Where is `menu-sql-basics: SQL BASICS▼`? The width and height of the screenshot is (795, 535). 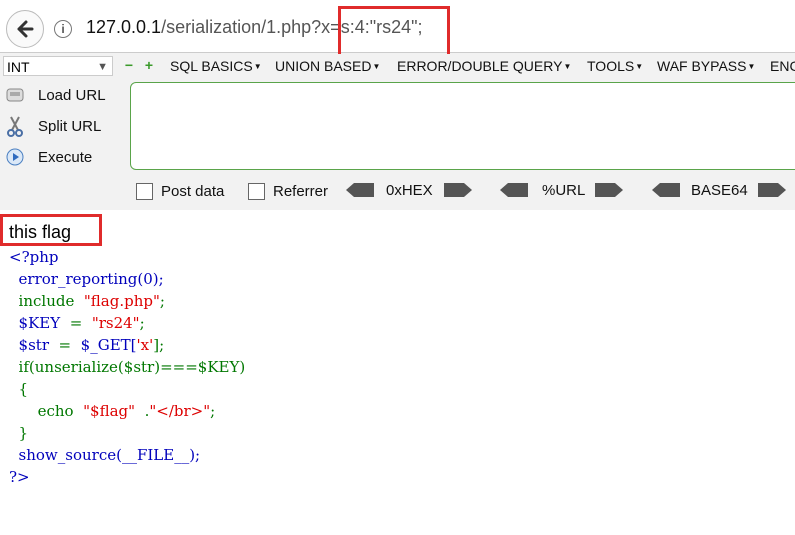 menu-sql-basics: SQL BASICS▼ is located at coordinates (216, 66).